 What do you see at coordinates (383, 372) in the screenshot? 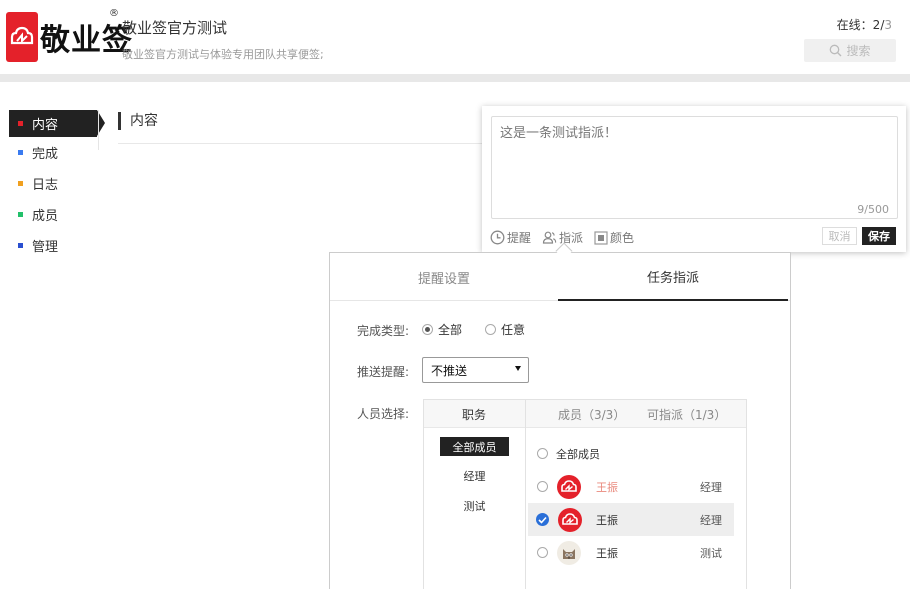
I see `push-label: 推送提醒:` at bounding box center [383, 372].